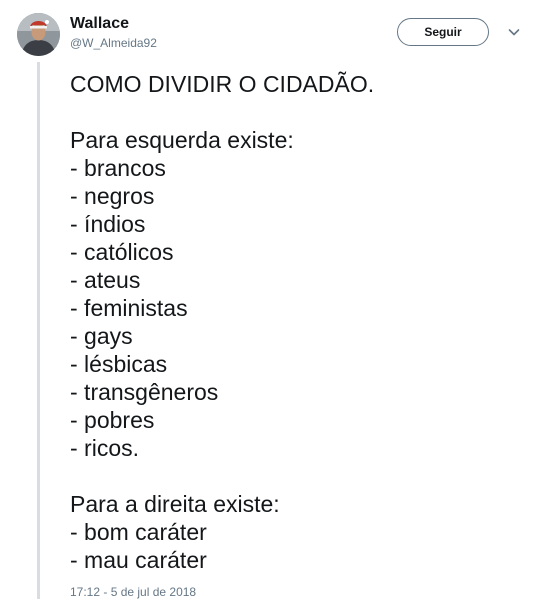  I want to click on tweet-title: COMO DIVIDIR O CIDADÃO., so click(222, 84).